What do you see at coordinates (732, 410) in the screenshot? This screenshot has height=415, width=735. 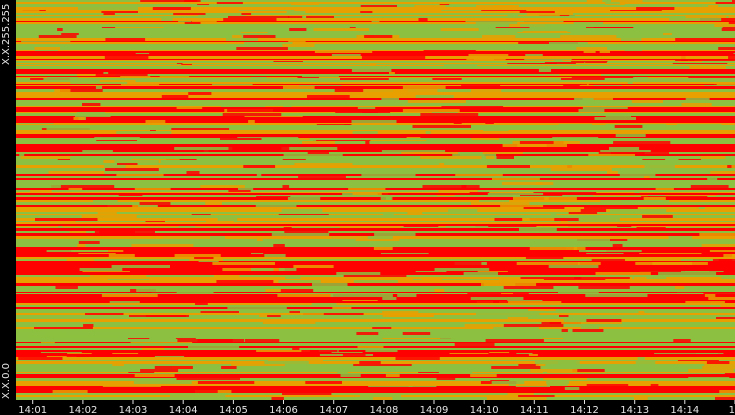 I see `x-tick-label: 14` at bounding box center [732, 410].